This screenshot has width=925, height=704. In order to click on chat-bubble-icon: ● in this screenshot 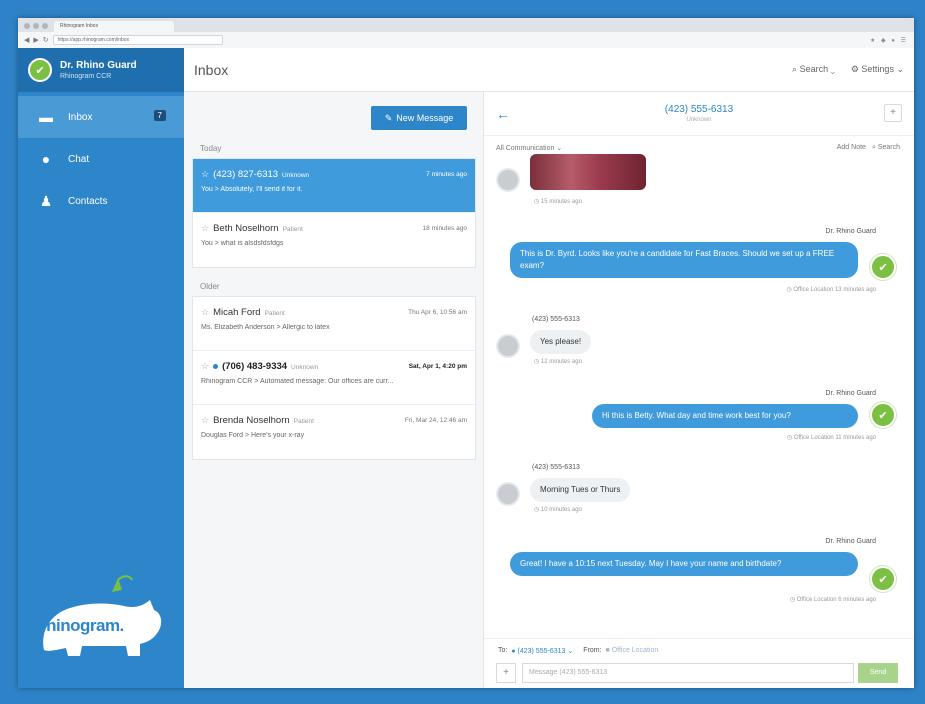, I will do `click(46, 159)`.